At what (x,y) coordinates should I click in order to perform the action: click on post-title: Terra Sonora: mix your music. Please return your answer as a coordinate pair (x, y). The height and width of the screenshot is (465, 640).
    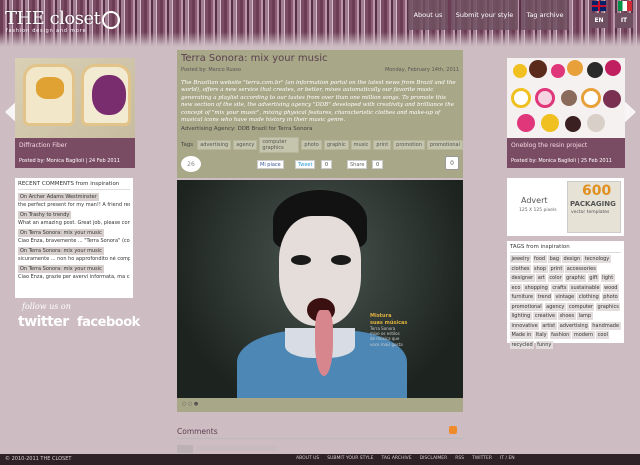
    Looking at the image, I should click on (254, 58).